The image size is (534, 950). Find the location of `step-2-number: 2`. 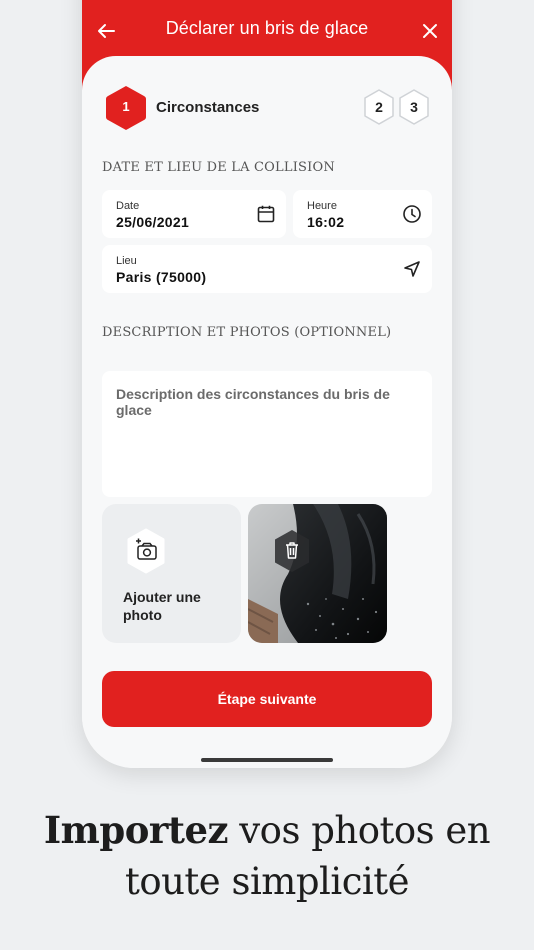

step-2-number: 2 is located at coordinates (379, 107).